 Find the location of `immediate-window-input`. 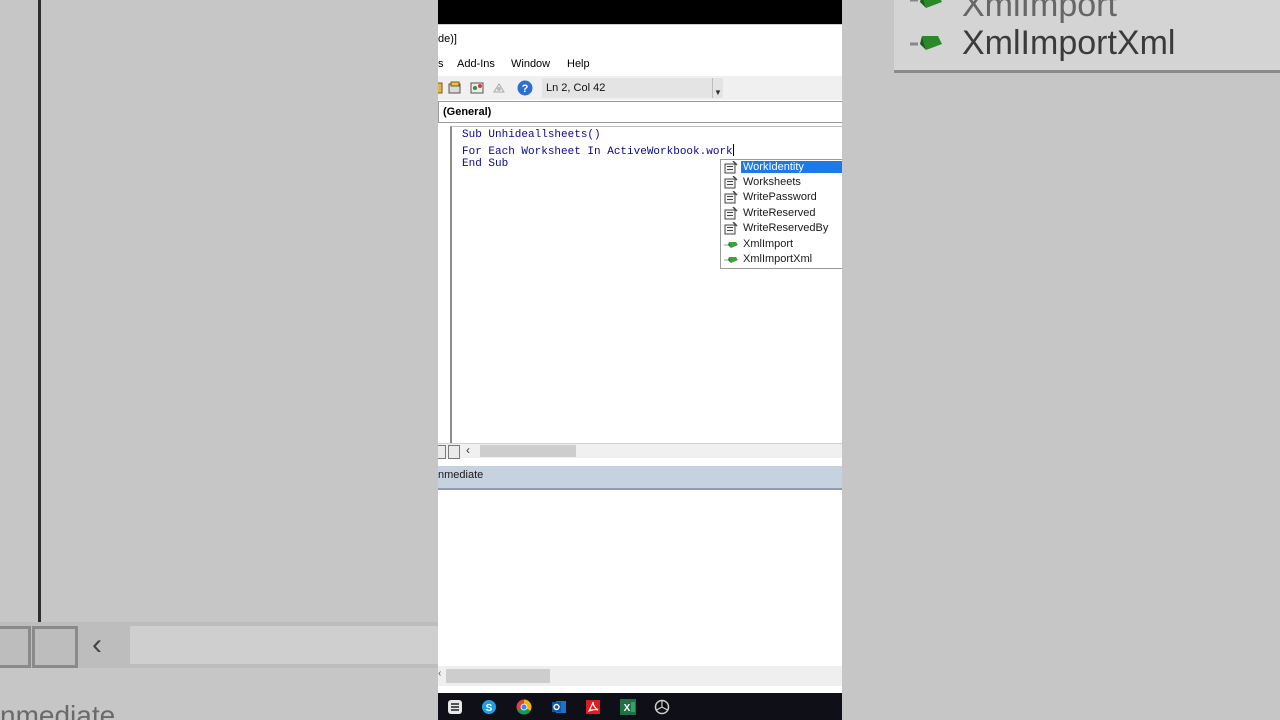

immediate-window-input is located at coordinates (640, 578).